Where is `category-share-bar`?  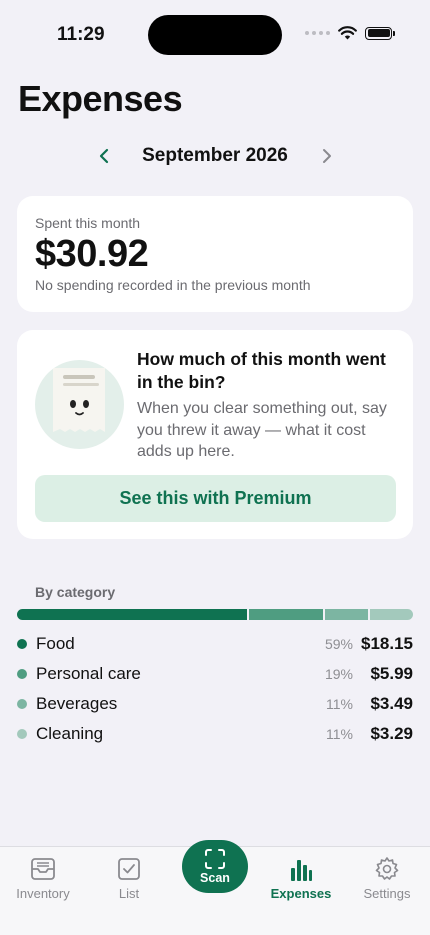
category-share-bar is located at coordinates (215, 614).